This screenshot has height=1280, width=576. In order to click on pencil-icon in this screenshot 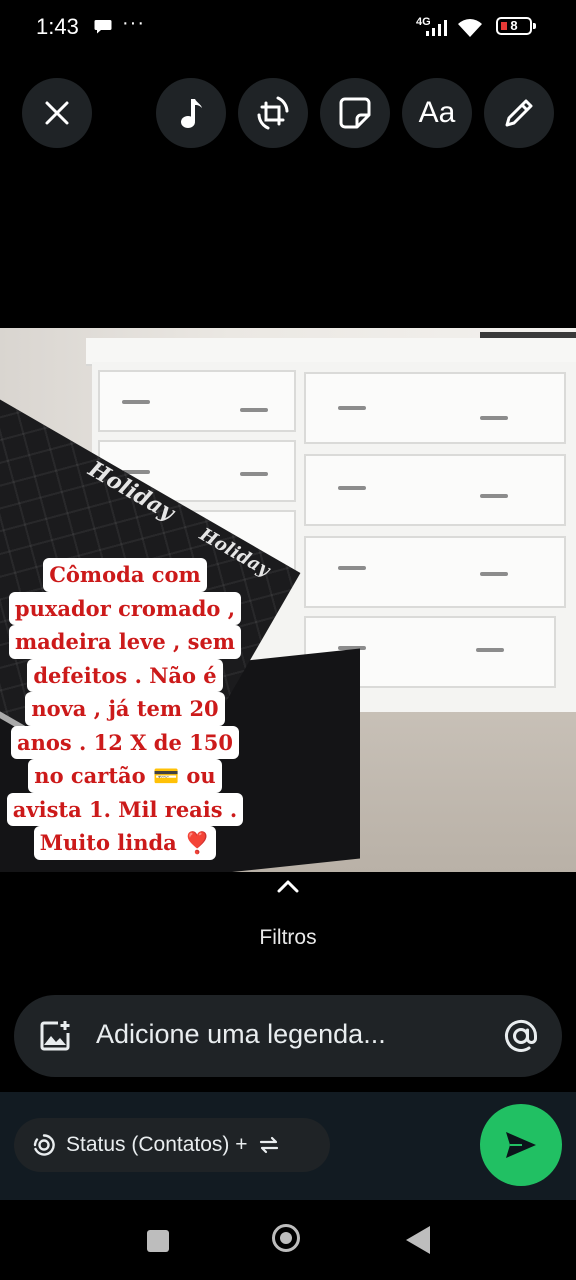, I will do `click(519, 113)`.